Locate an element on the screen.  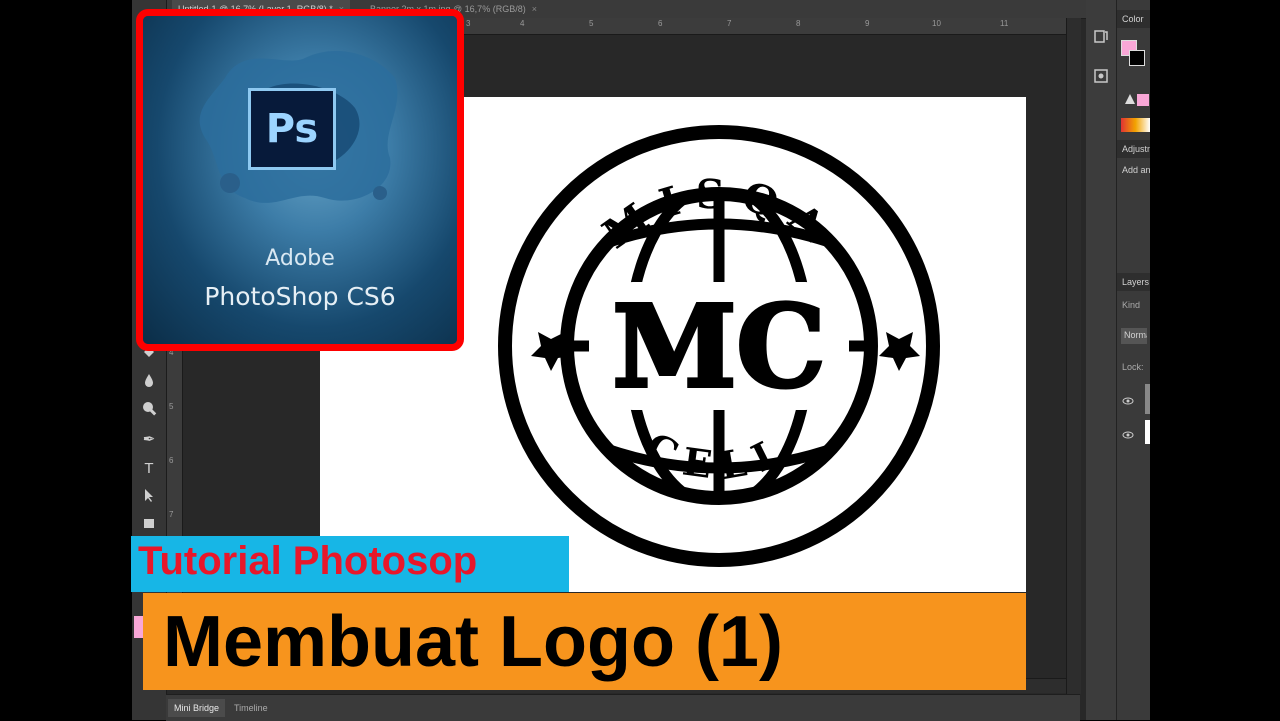
collapsed-panel-strip is located at coordinates (1101, 360).